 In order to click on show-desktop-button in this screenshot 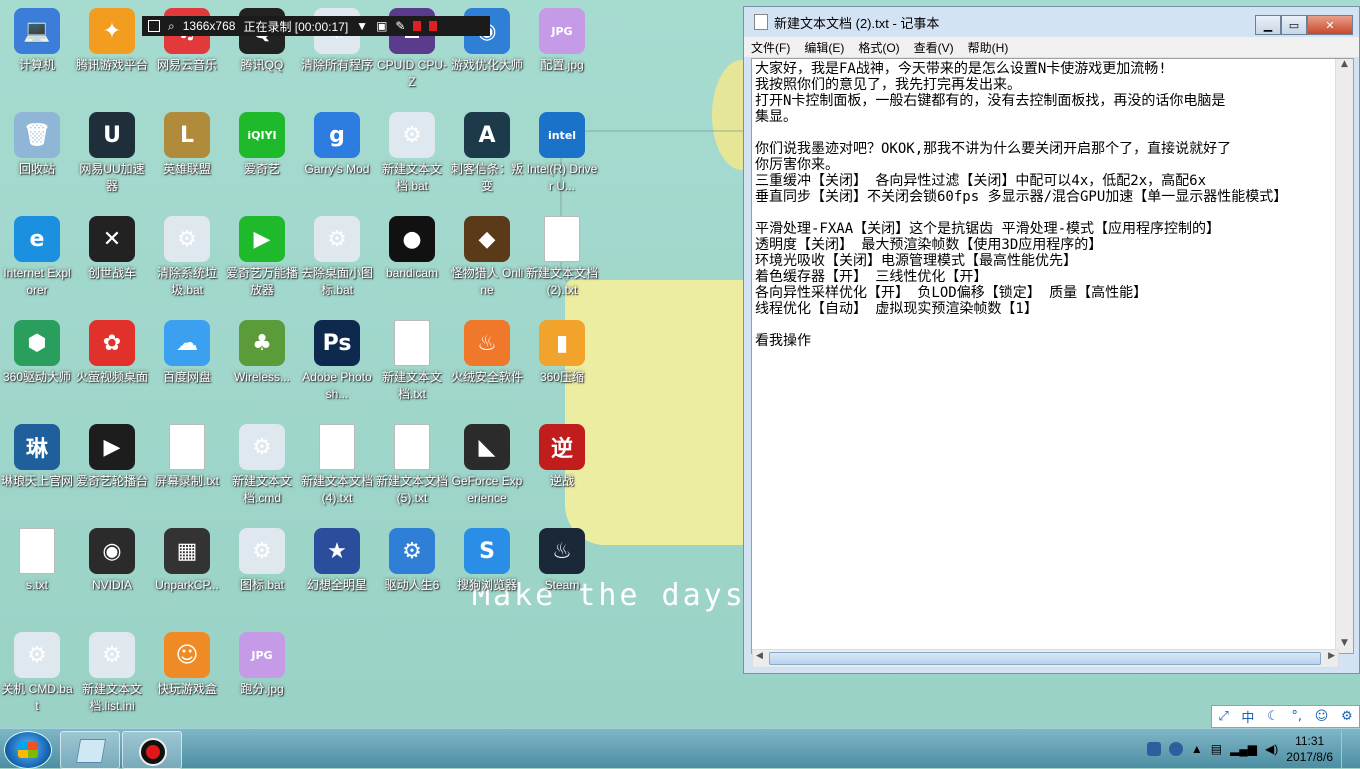, I will do `click(1345, 749)`.